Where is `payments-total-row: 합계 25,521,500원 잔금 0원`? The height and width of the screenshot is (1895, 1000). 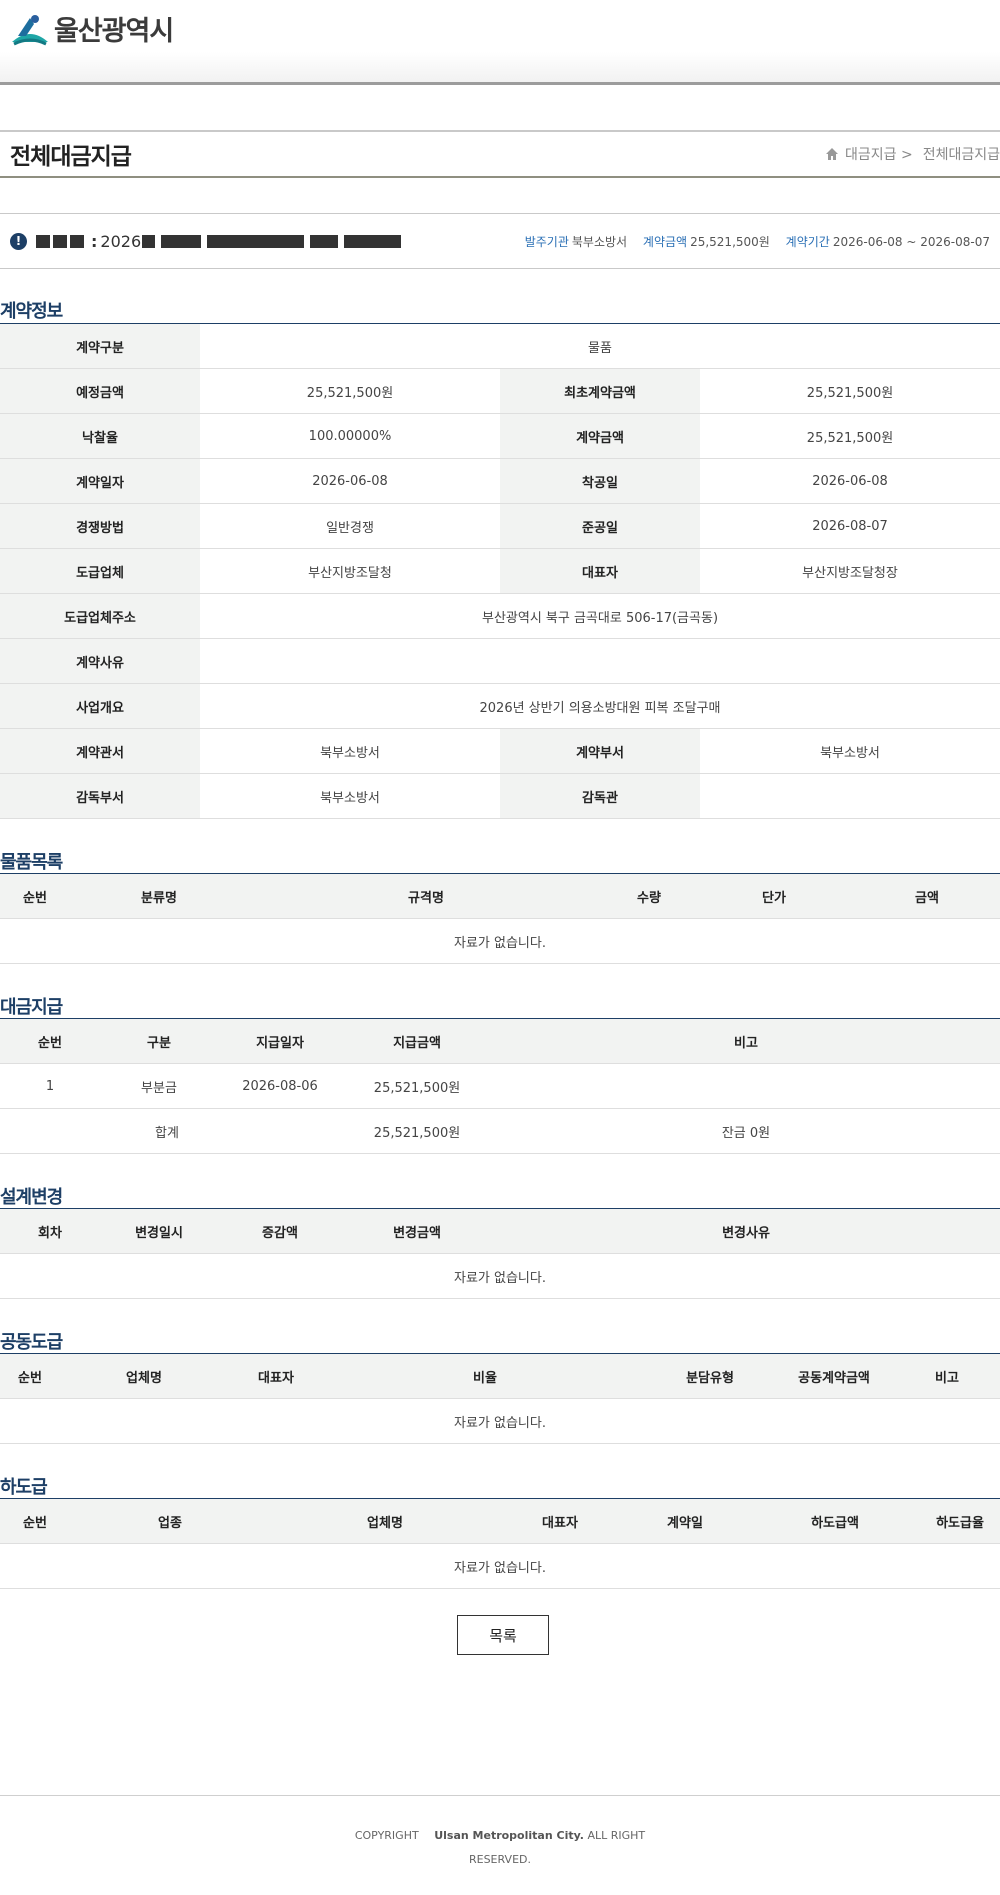 payments-total-row: 합계 25,521,500원 잔금 0원 is located at coordinates (500, 1131).